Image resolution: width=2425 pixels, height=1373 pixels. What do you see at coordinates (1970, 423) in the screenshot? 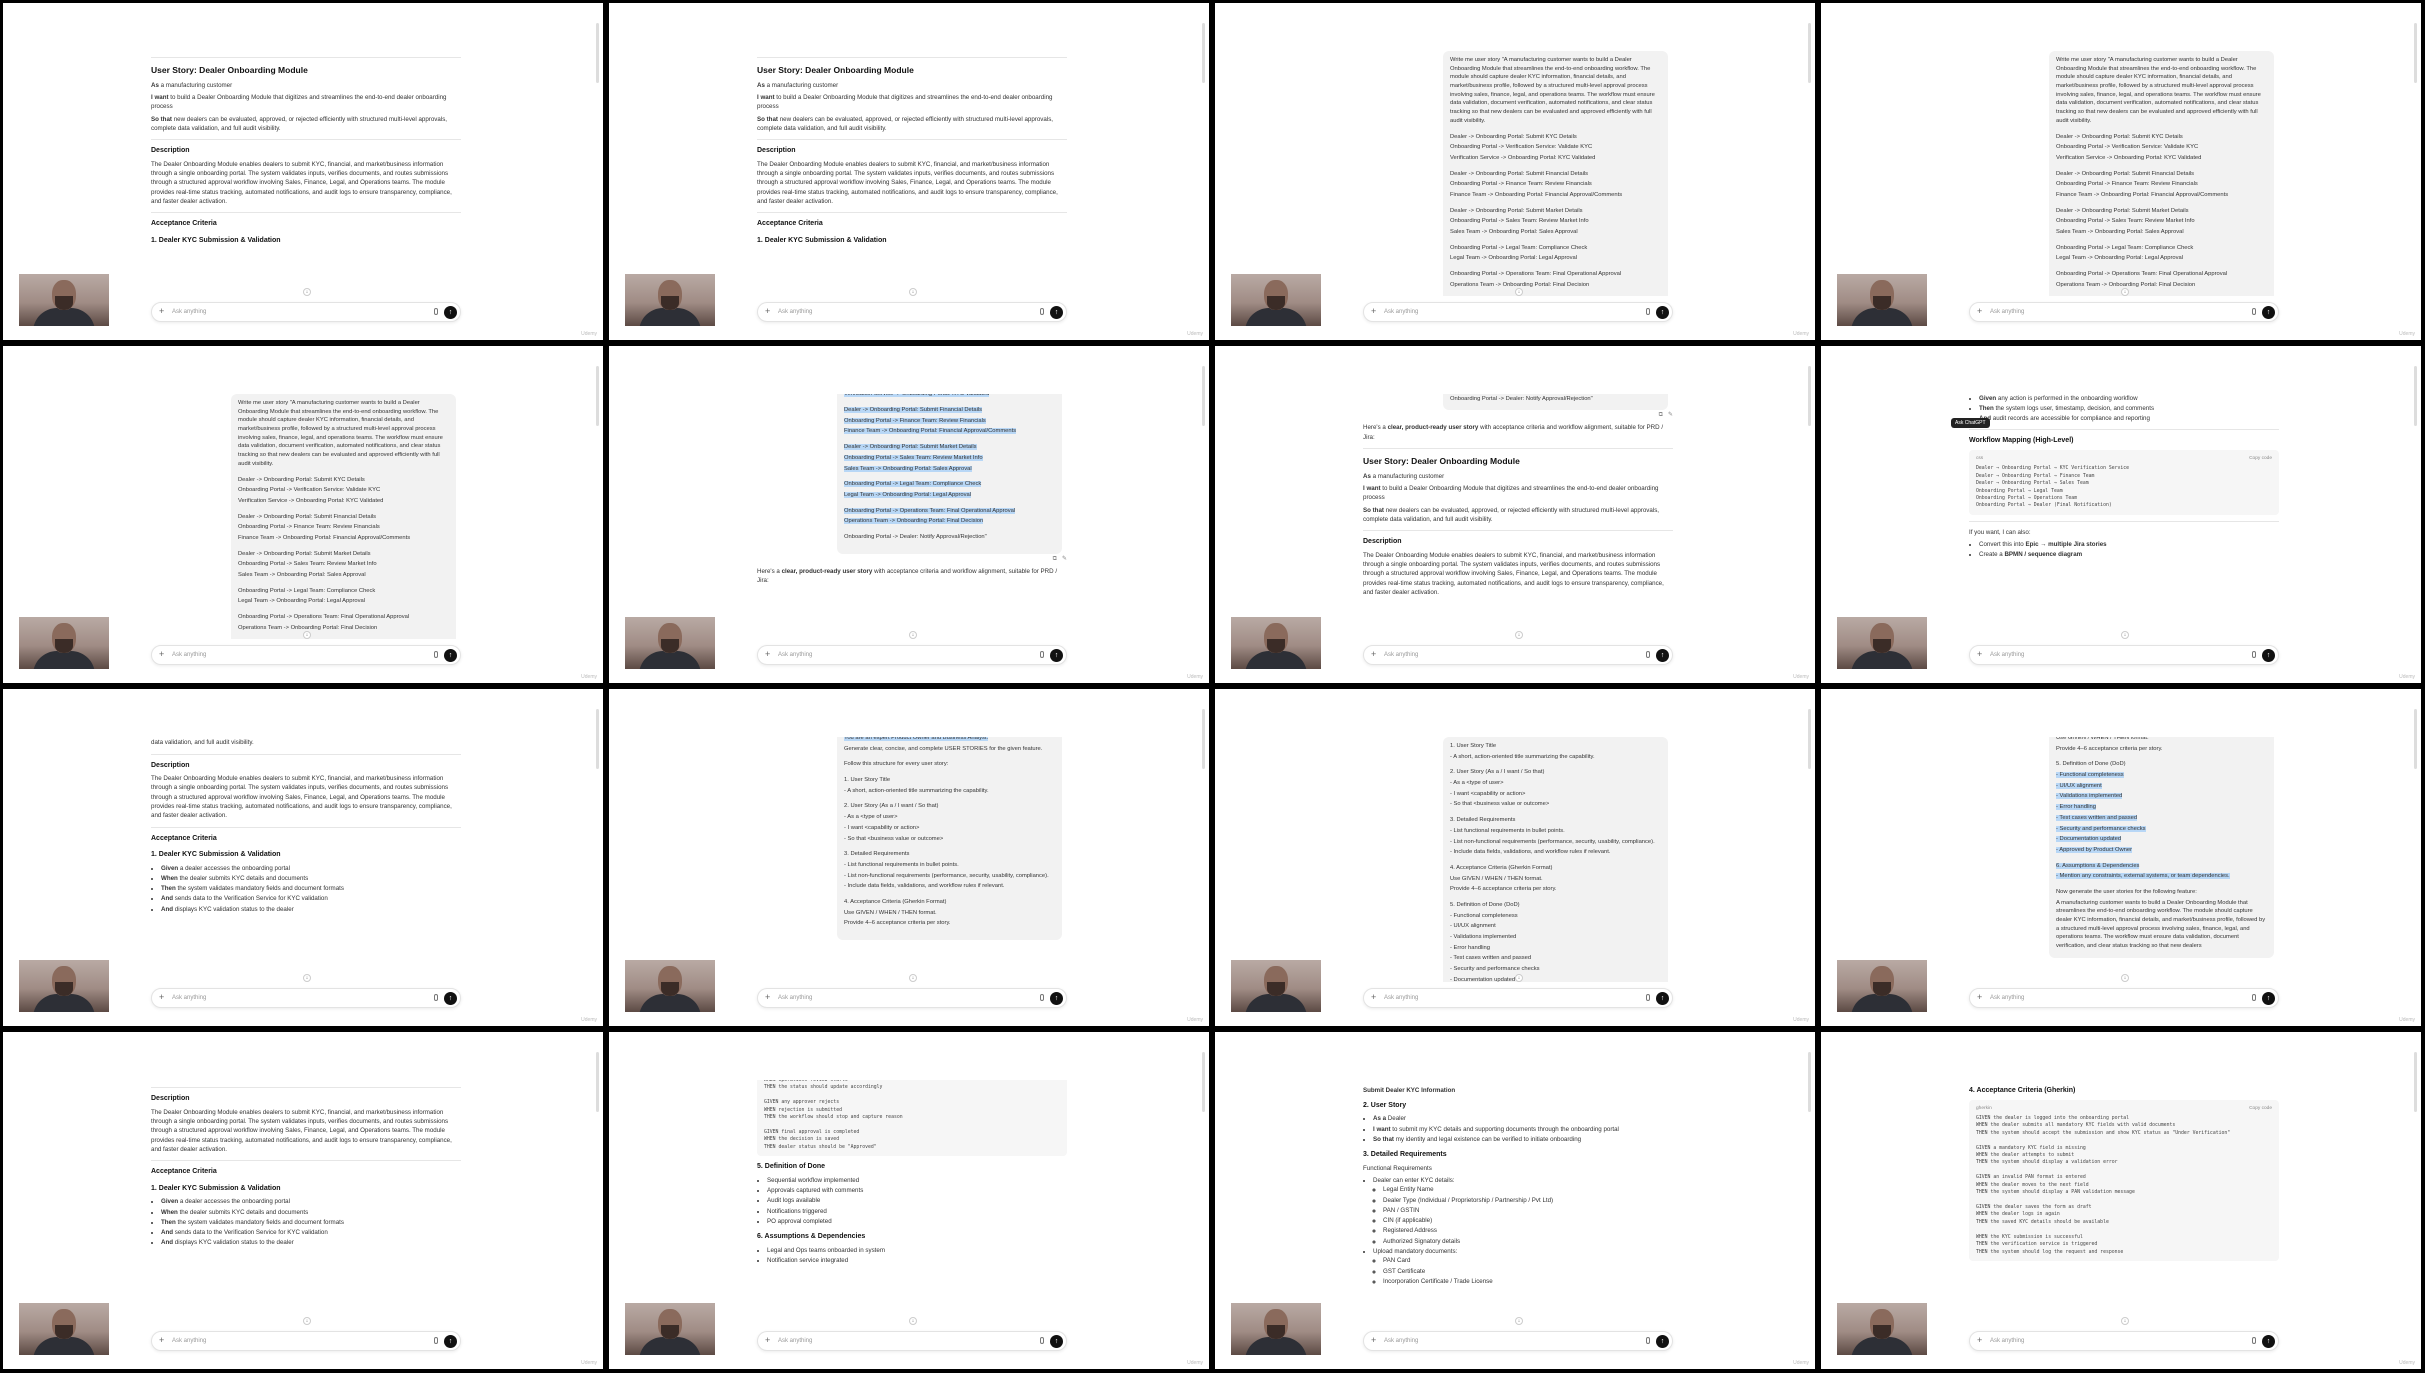
I see `ask-chatgpt-tooltip: Ask ChatGPT` at bounding box center [1970, 423].